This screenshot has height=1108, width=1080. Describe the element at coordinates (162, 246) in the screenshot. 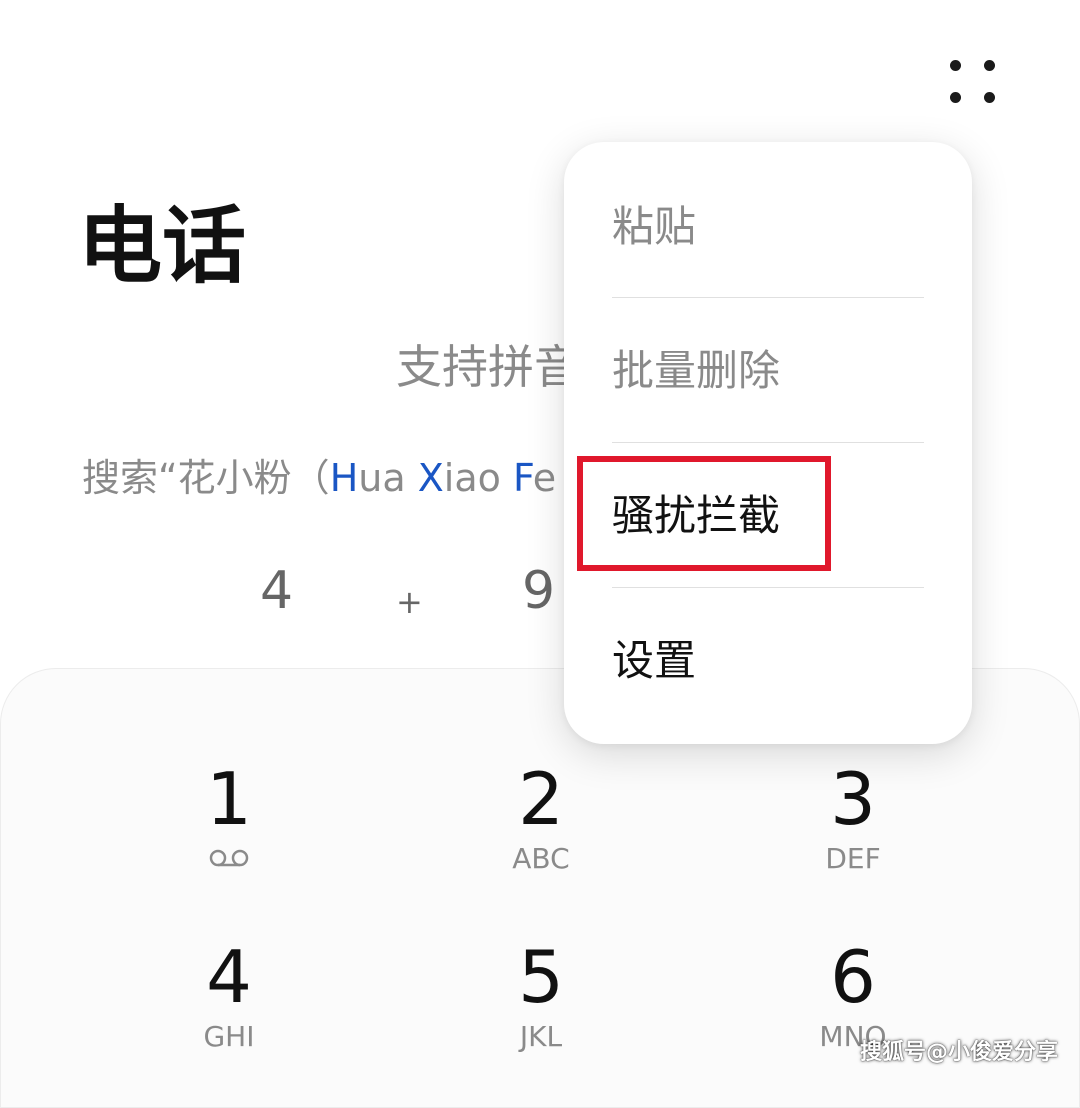

I see `page-title: 电话` at that location.